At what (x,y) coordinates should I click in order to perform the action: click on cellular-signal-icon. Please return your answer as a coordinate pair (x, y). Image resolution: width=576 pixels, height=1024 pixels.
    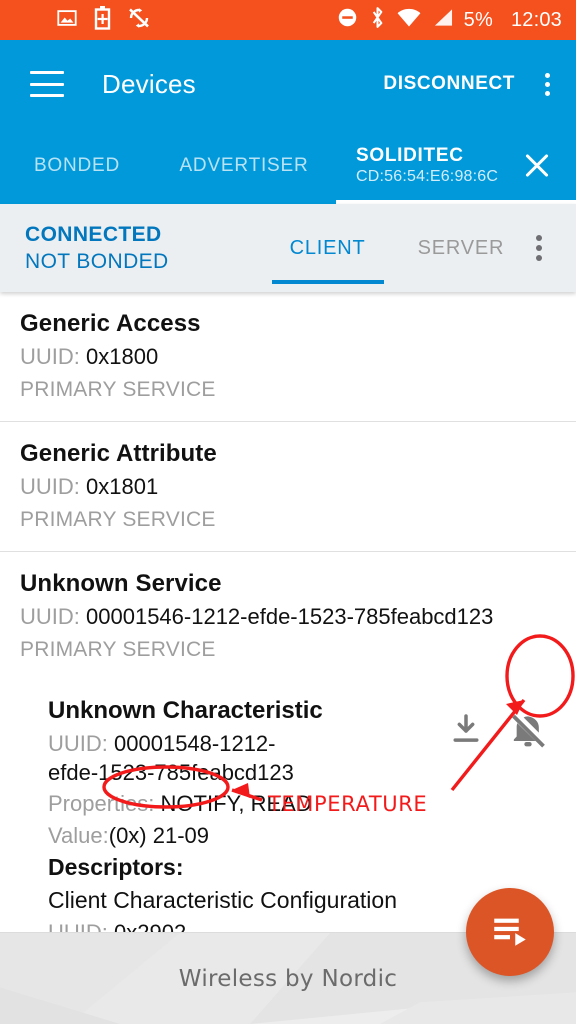
    Looking at the image, I should click on (442, 20).